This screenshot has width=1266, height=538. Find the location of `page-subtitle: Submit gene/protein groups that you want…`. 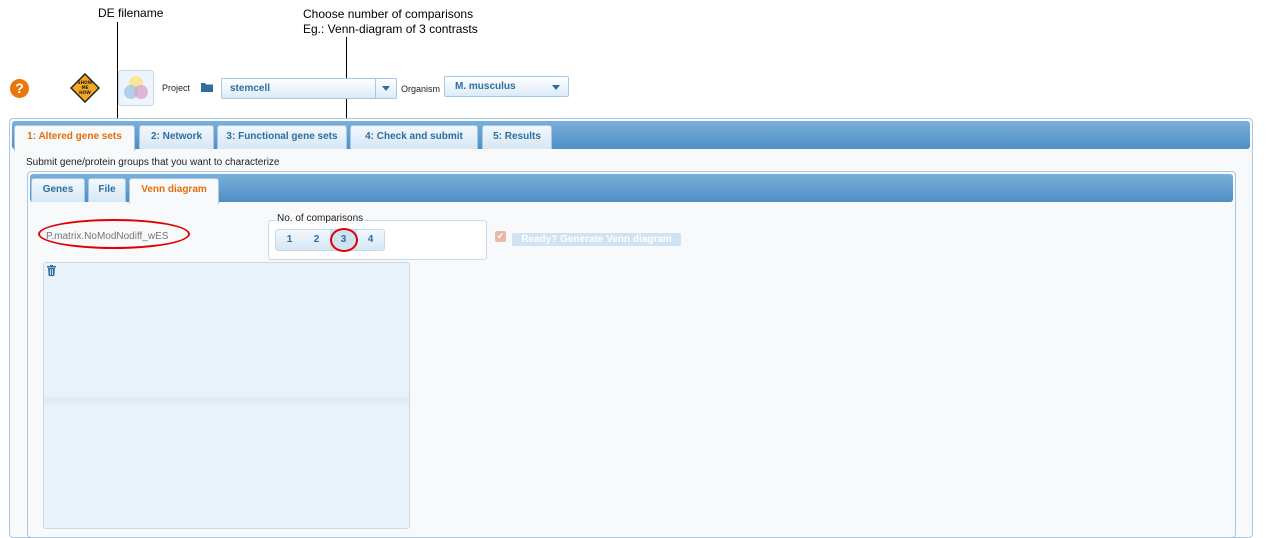

page-subtitle: Submit gene/protein groups that you want… is located at coordinates (153, 162).